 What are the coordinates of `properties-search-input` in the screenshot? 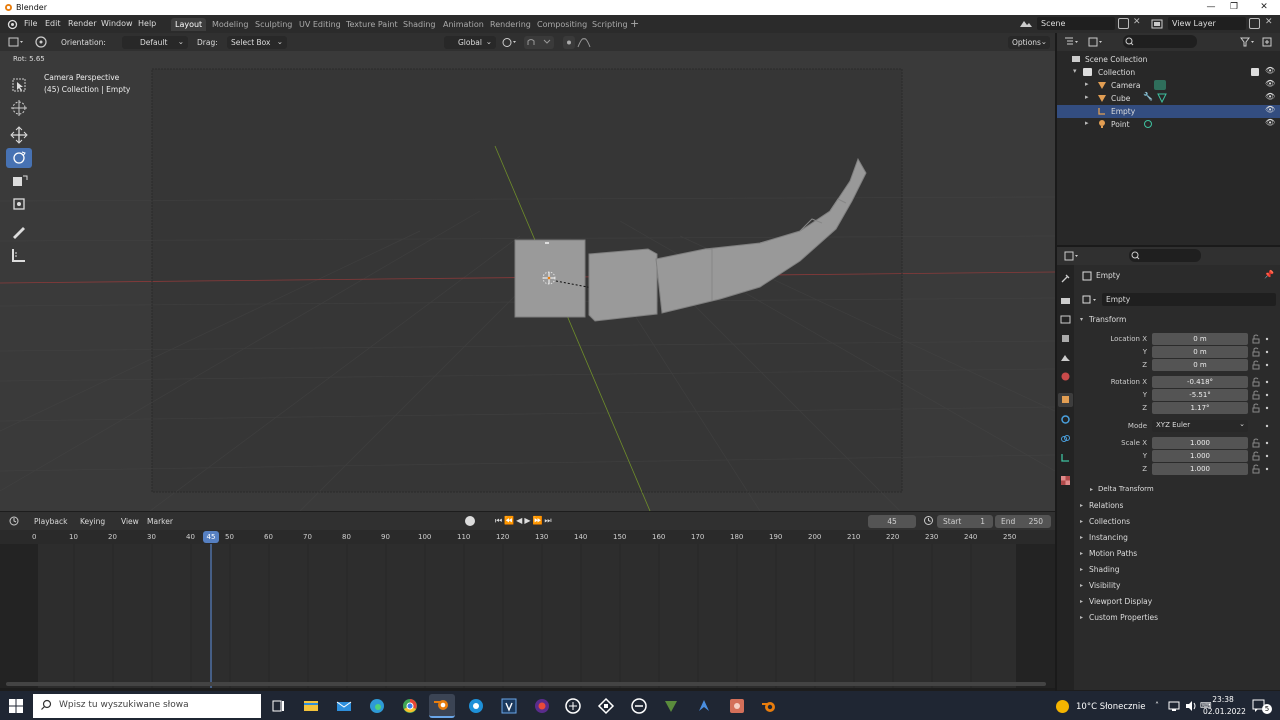 It's located at (1165, 255).